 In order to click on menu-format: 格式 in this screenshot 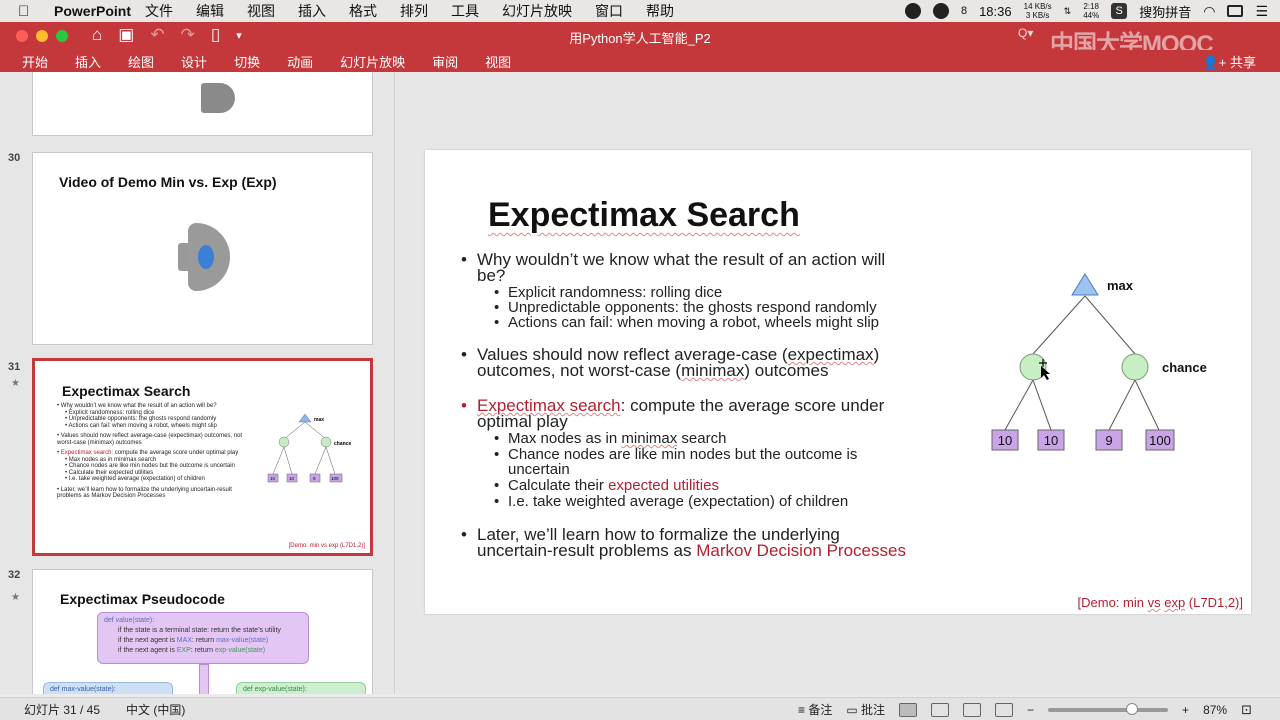, I will do `click(363, 11)`.